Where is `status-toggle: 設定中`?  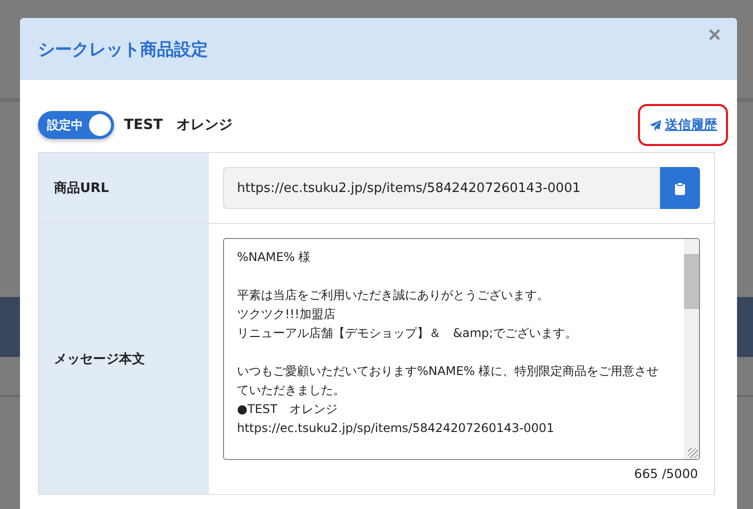 status-toggle: 設定中 is located at coordinates (76, 125).